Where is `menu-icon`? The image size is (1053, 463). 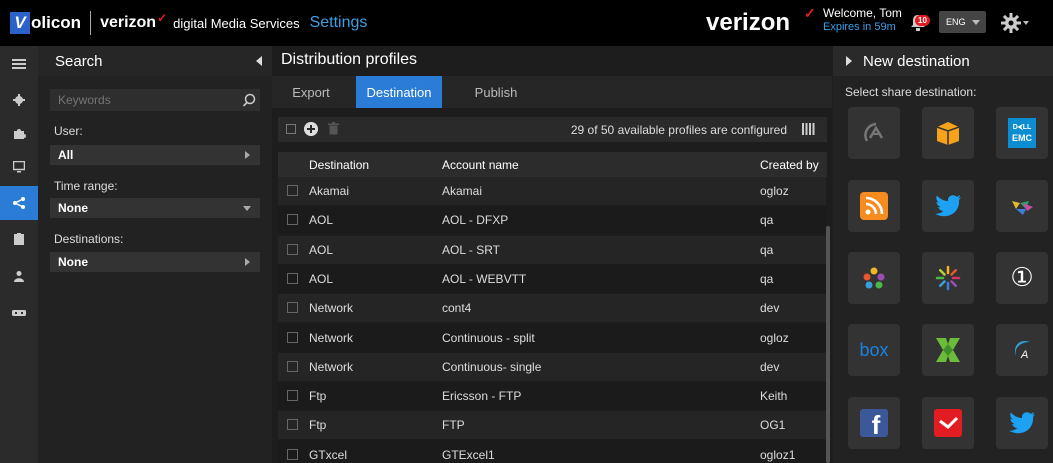 menu-icon is located at coordinates (19, 64).